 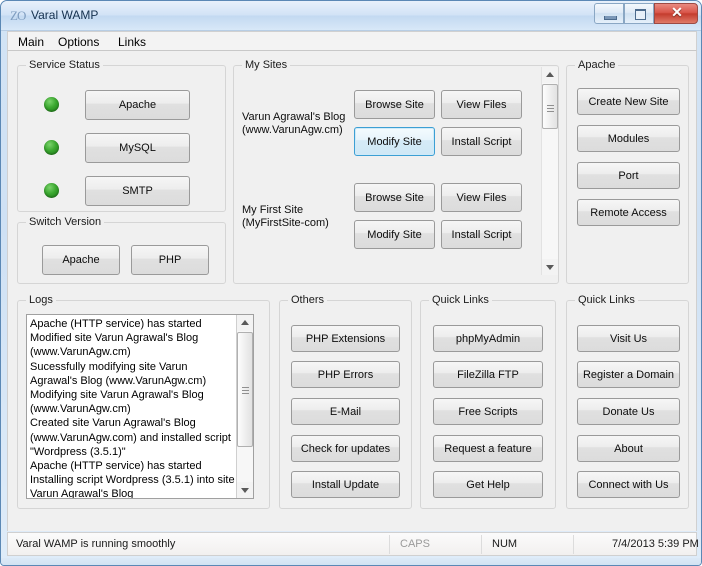 I want to click on register-a-domain-button: Register a Domain, so click(x=628, y=374).